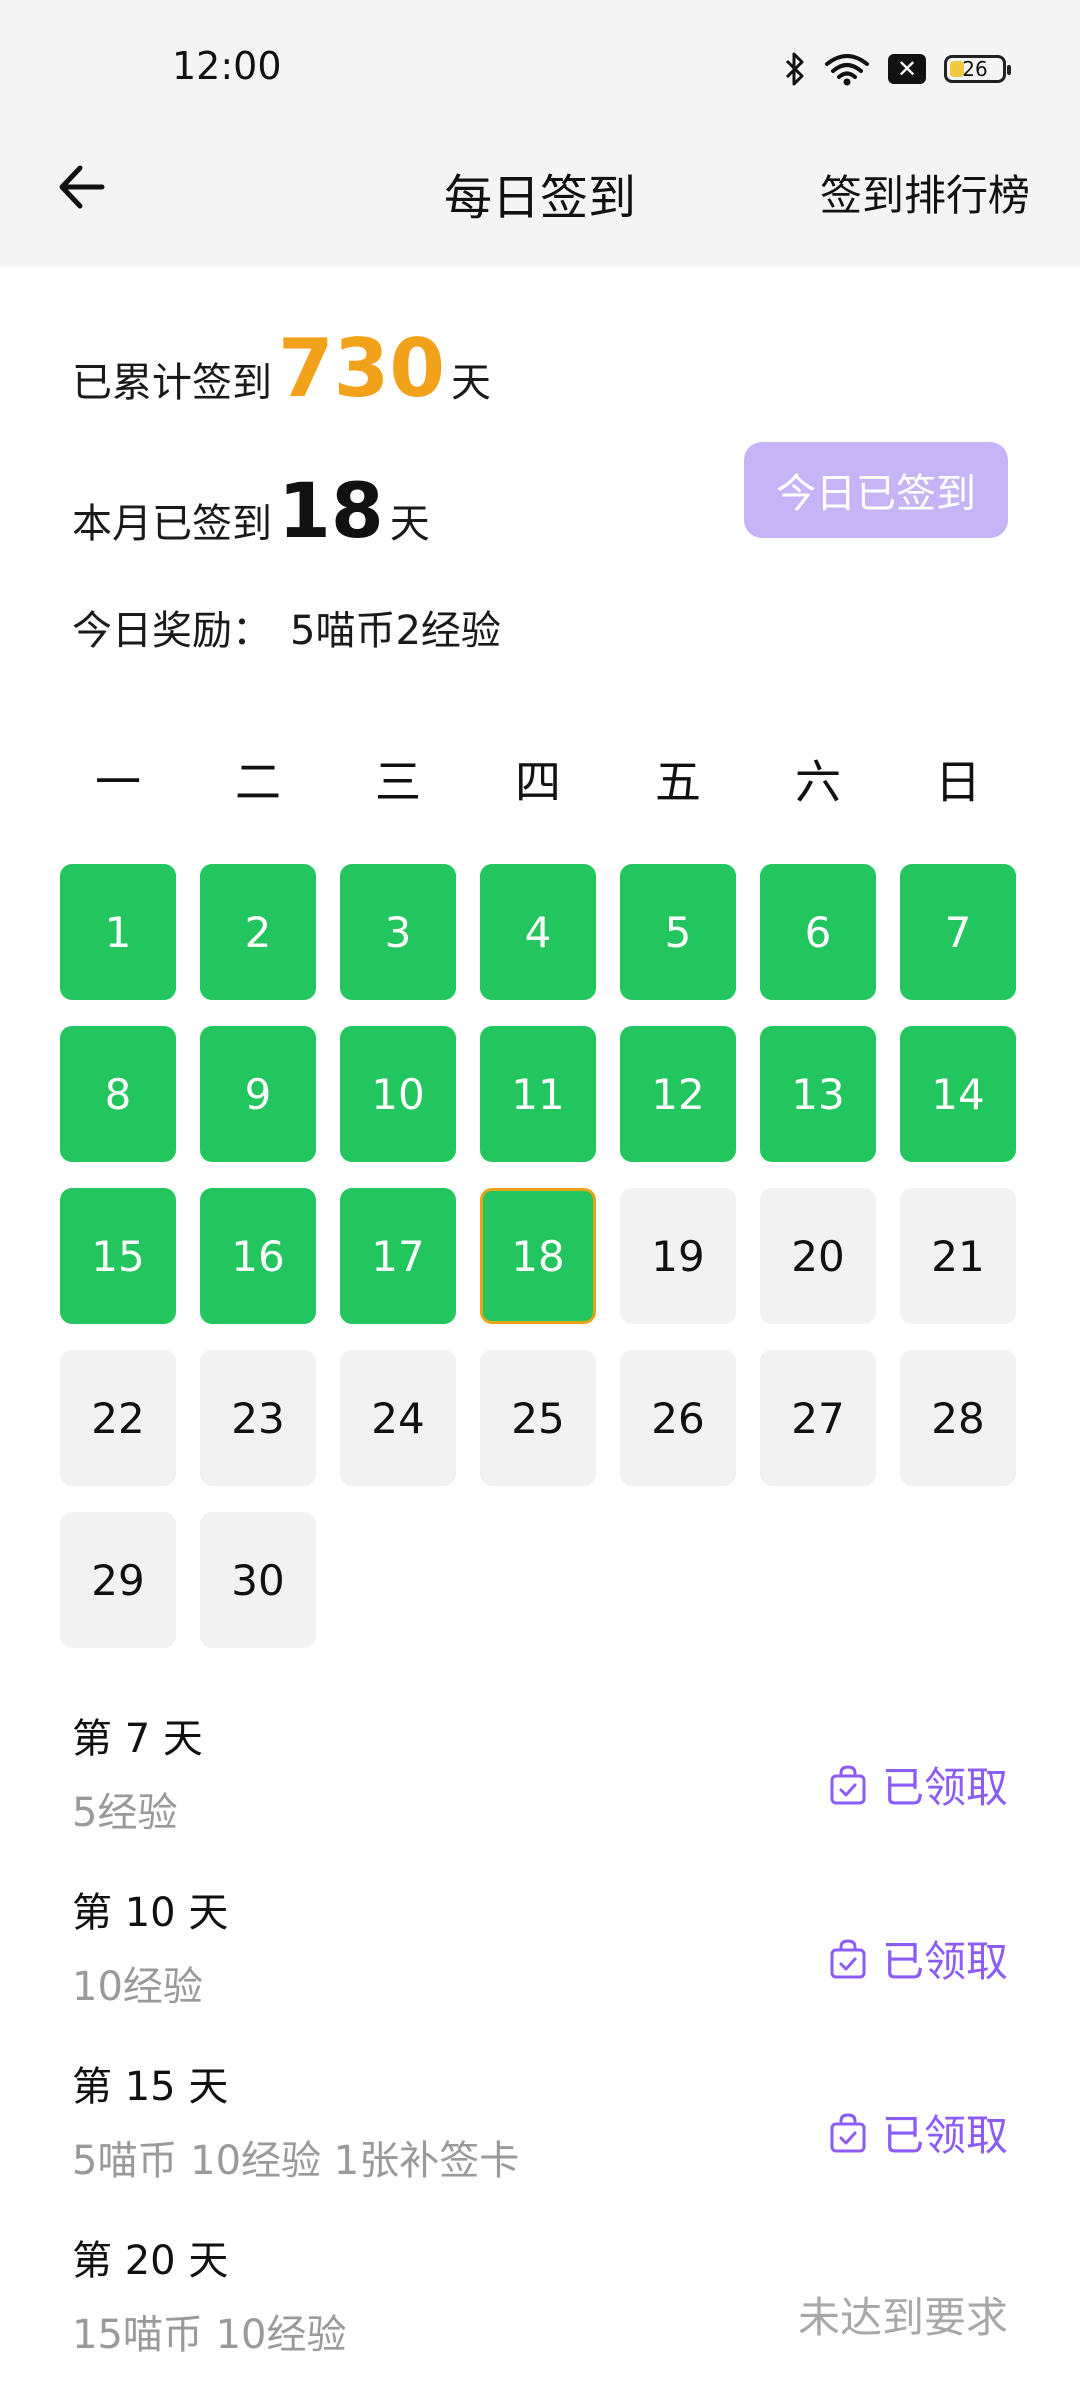 Image resolution: width=1080 pixels, height=2402 pixels. Describe the element at coordinates (958, 932) in the screenshot. I see `calendar-day-7: 7` at that location.